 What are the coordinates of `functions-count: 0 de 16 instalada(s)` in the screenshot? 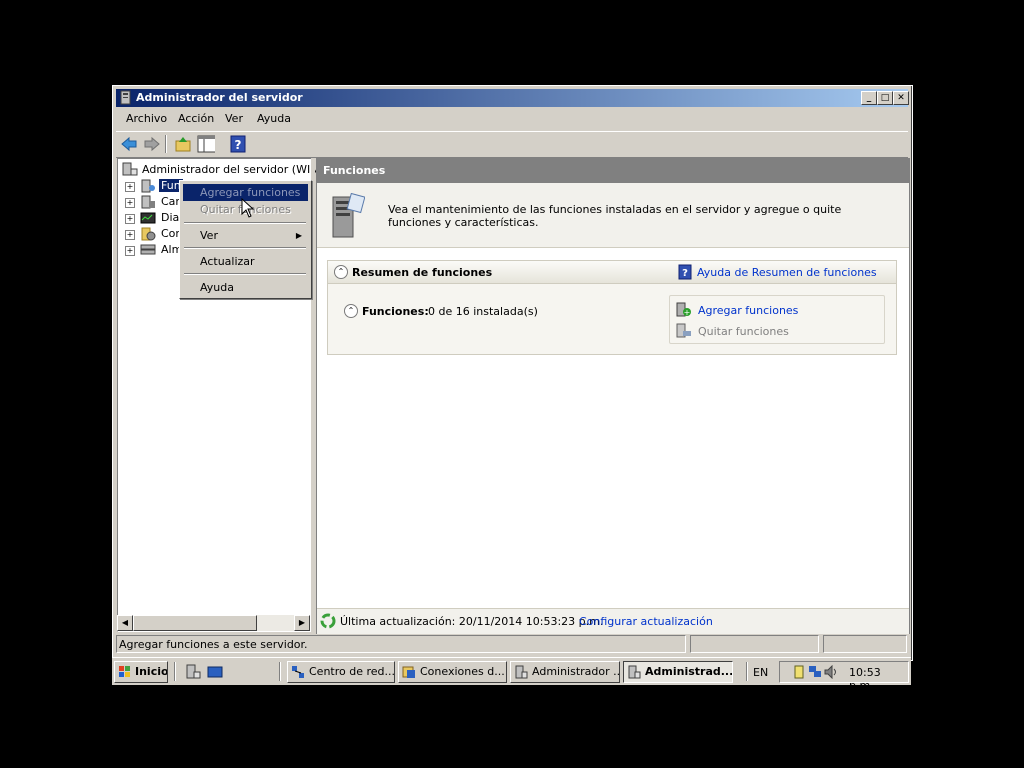 It's located at (483, 311).